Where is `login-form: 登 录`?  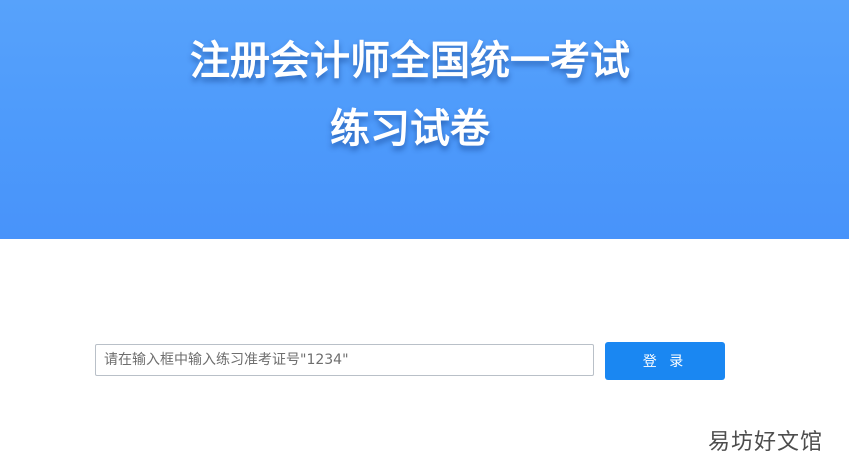
login-form: 登 录 is located at coordinates (424, 361).